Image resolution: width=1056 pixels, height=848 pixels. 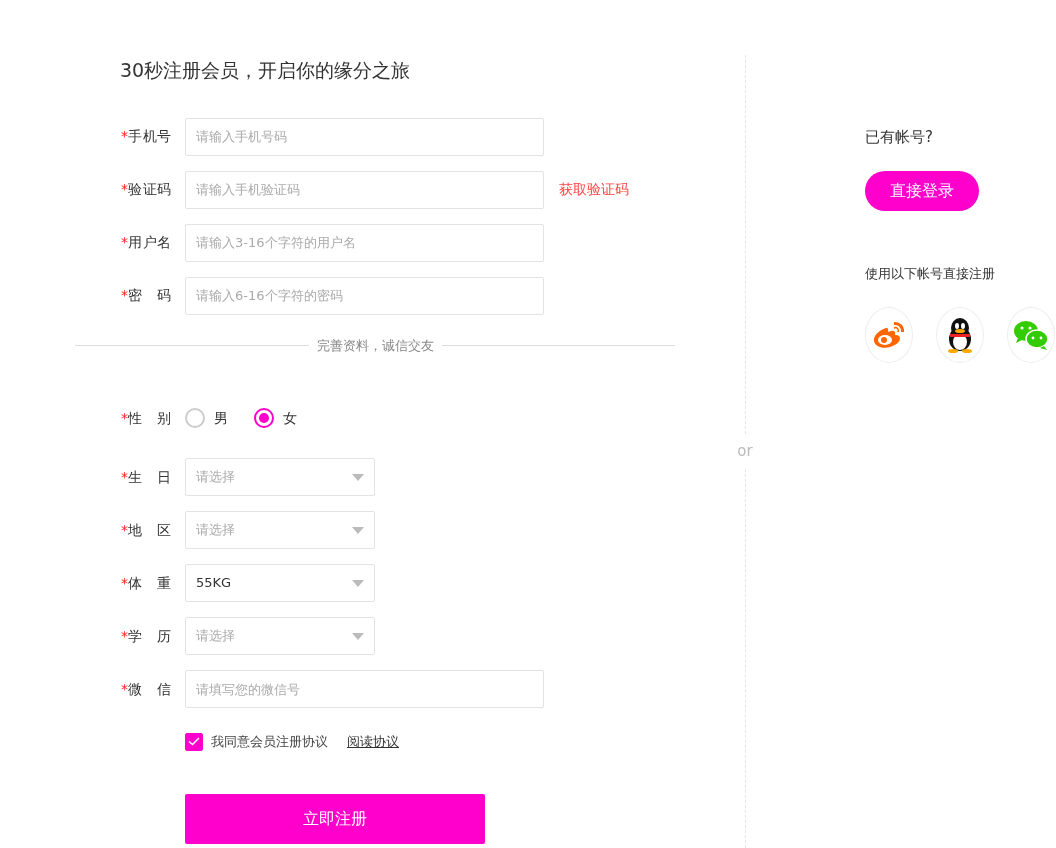 I want to click on check-icon, so click(x=194, y=742).